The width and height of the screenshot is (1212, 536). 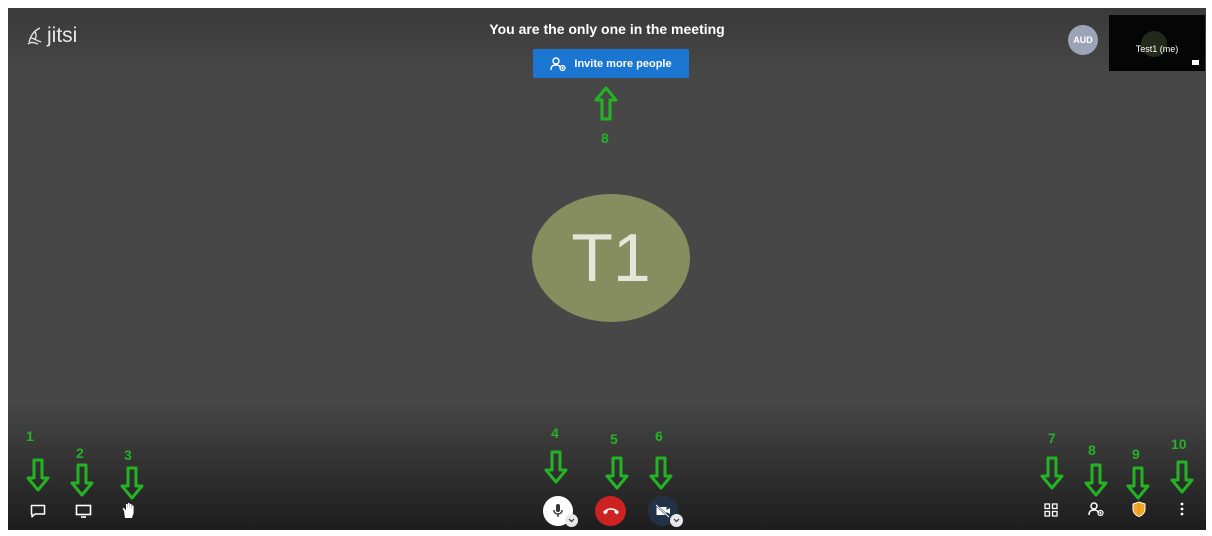 I want to click on invite-more-people-button: Invite more people, so click(x=611, y=63).